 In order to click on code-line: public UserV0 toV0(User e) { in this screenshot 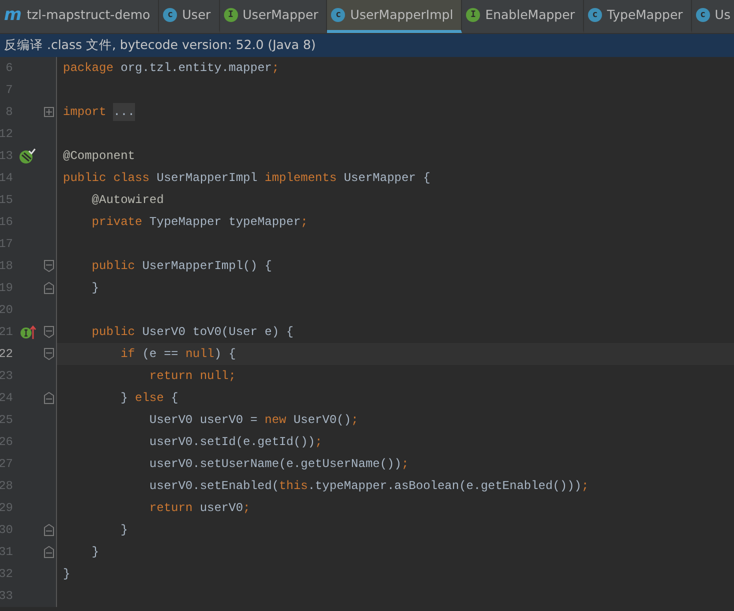, I will do `click(192, 332)`.